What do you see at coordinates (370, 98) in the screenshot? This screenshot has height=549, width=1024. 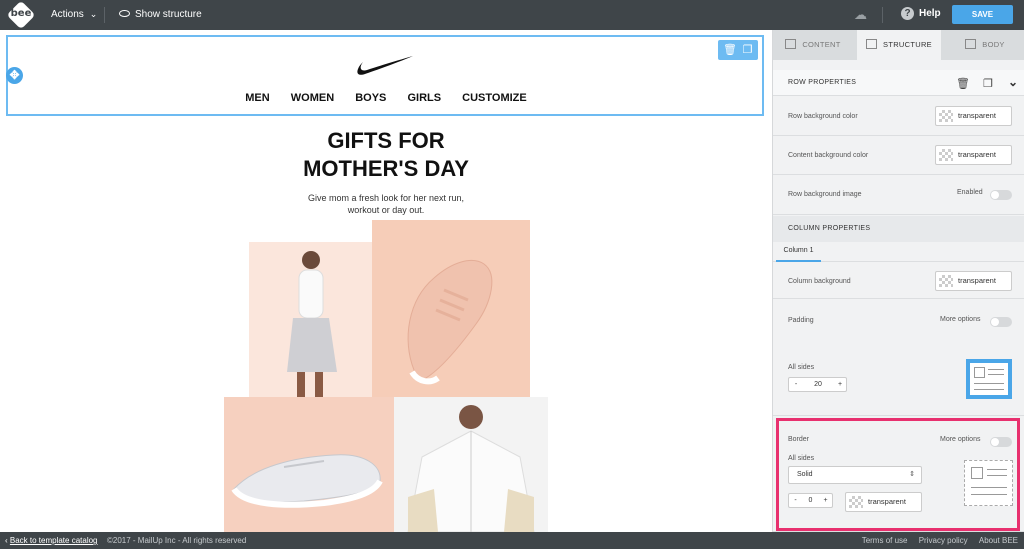 I see `nav-link-boys: BOYS` at bounding box center [370, 98].